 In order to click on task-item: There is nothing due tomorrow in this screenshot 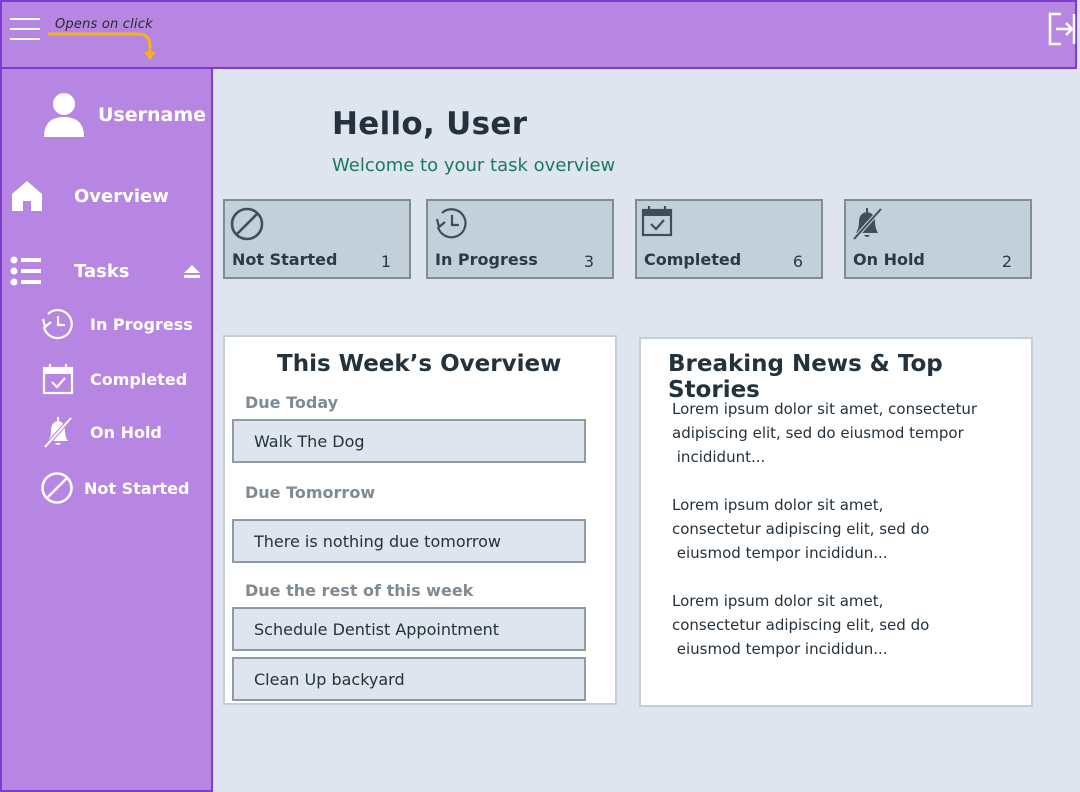, I will do `click(409, 541)`.